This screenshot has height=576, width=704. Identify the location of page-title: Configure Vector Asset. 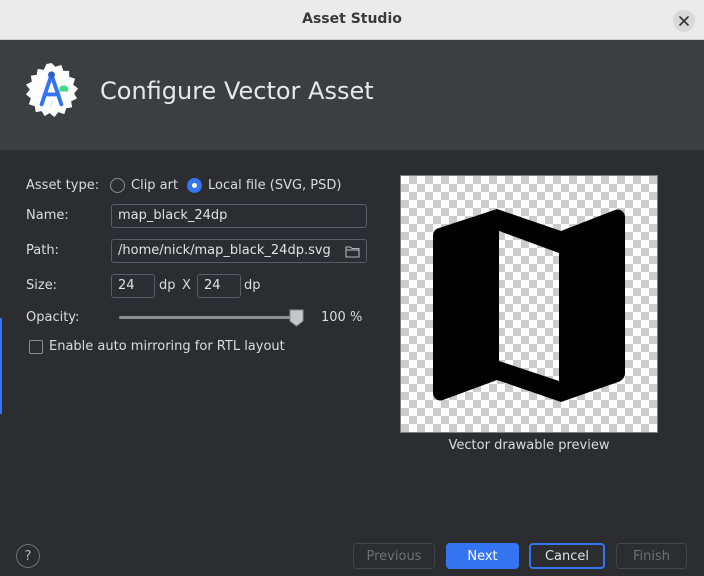
(237, 91).